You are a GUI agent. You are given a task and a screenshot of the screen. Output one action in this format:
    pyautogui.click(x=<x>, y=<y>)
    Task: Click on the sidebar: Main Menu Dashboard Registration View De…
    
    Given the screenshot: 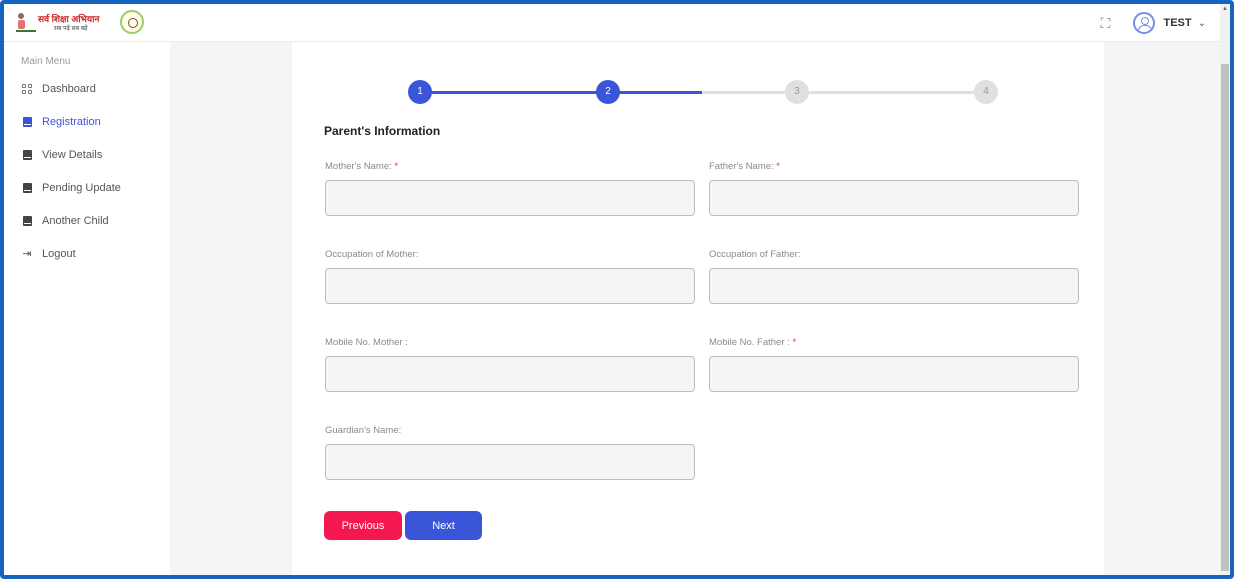 What is the action you would take?
    pyautogui.click(x=87, y=308)
    